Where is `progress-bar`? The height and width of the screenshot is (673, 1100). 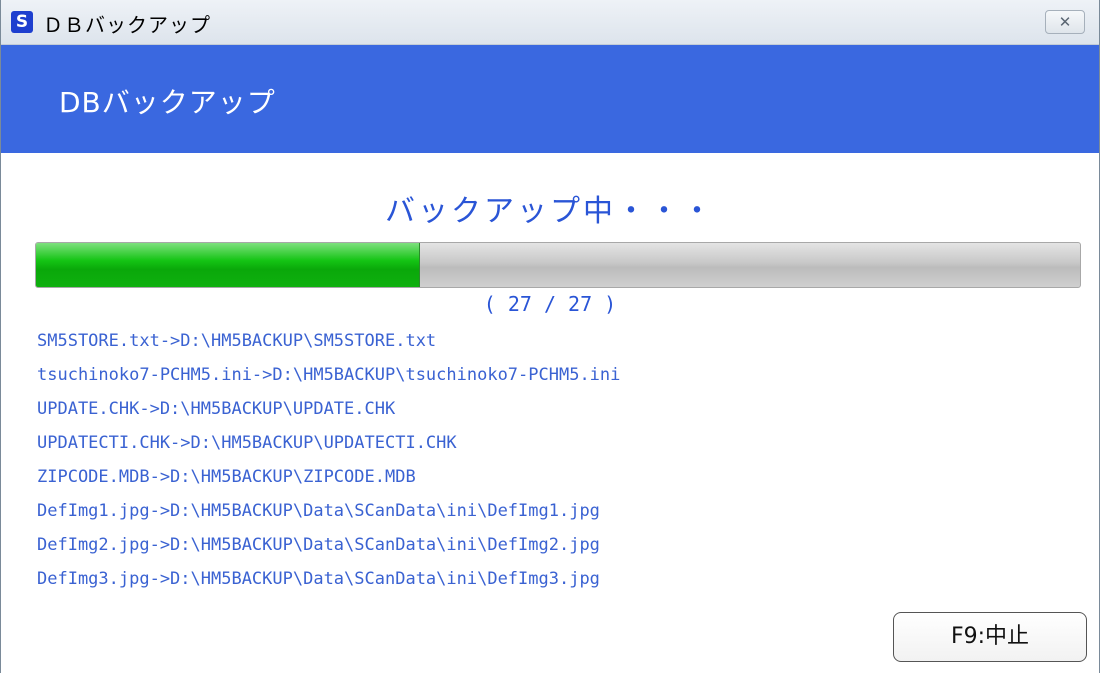 progress-bar is located at coordinates (558, 265).